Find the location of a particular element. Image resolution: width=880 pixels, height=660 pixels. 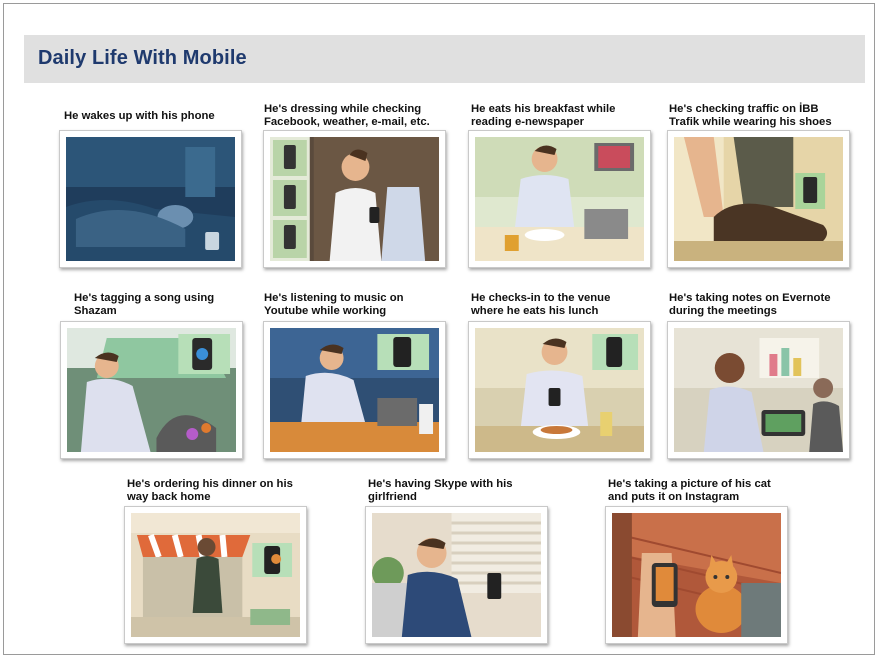

dressing-phone-scene is located at coordinates (354, 199).